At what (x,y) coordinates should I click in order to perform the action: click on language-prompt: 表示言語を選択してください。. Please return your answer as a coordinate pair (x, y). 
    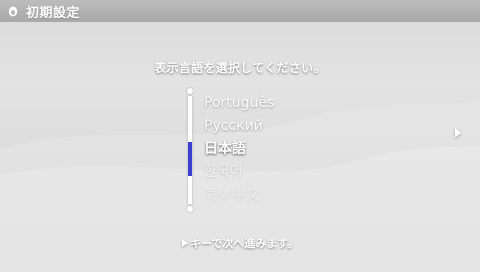
    Looking at the image, I should click on (240, 68).